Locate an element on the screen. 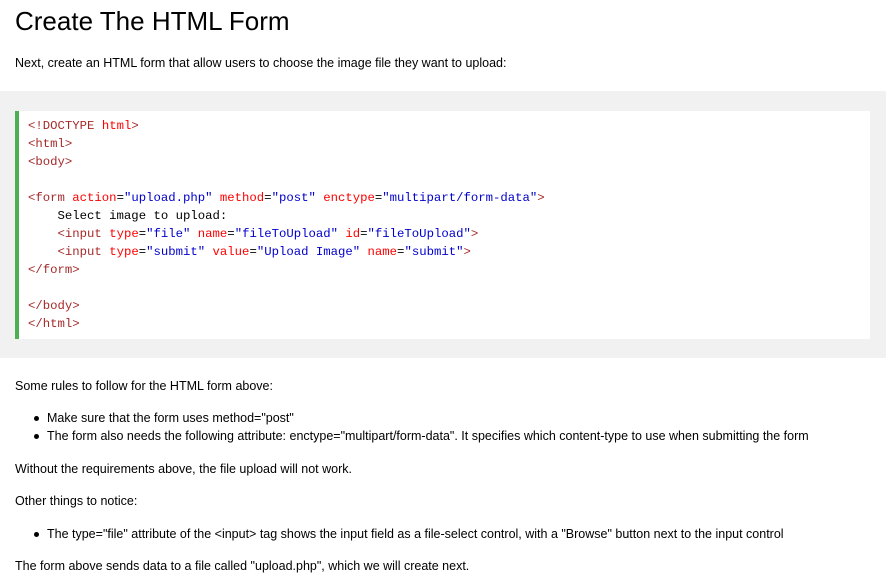 The height and width of the screenshot is (582, 895). code-token: <body> is located at coordinates (50, 162).